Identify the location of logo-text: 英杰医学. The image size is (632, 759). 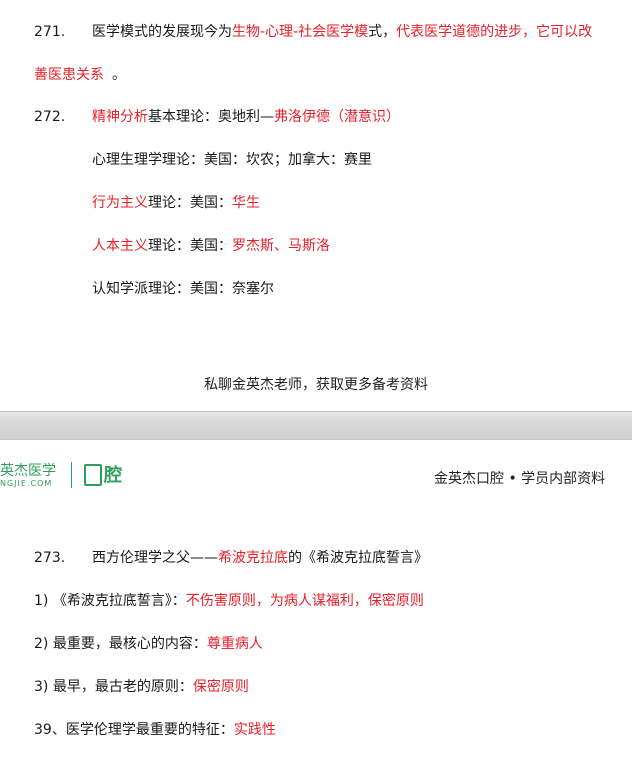
(28, 471).